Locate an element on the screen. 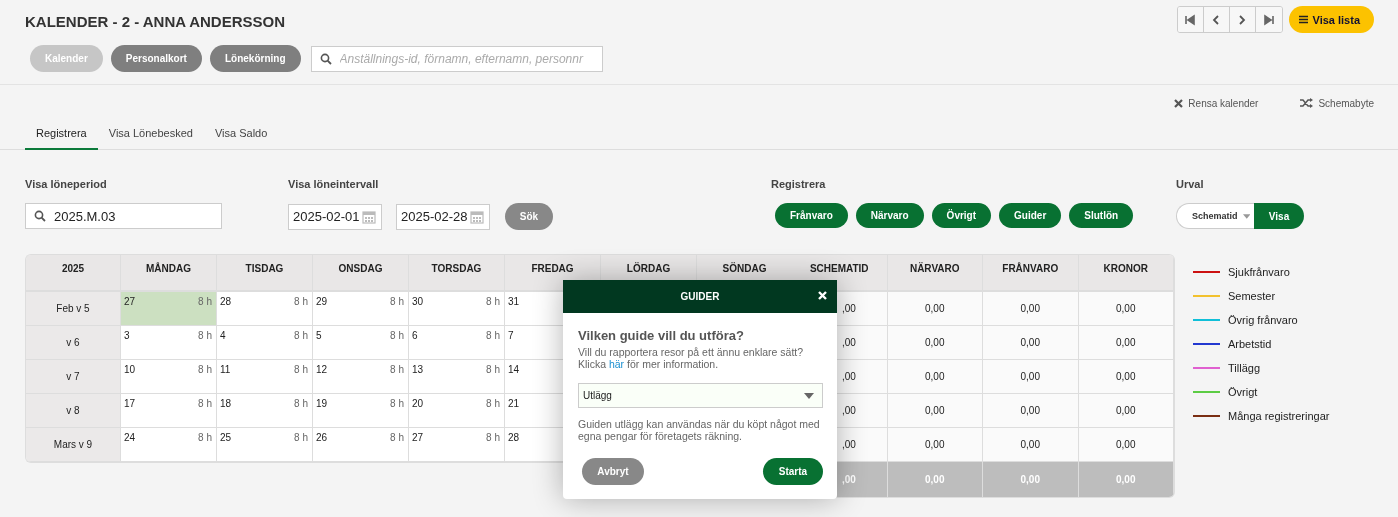  column-header: KRONOR is located at coordinates (1126, 273).